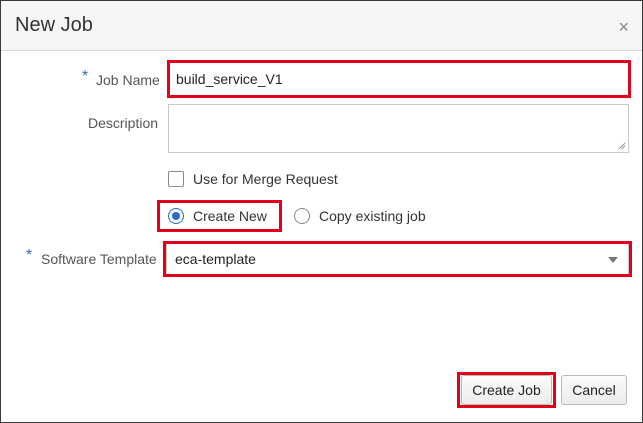 This screenshot has width=643, height=423. I want to click on create-job-button: Create Job, so click(506, 390).